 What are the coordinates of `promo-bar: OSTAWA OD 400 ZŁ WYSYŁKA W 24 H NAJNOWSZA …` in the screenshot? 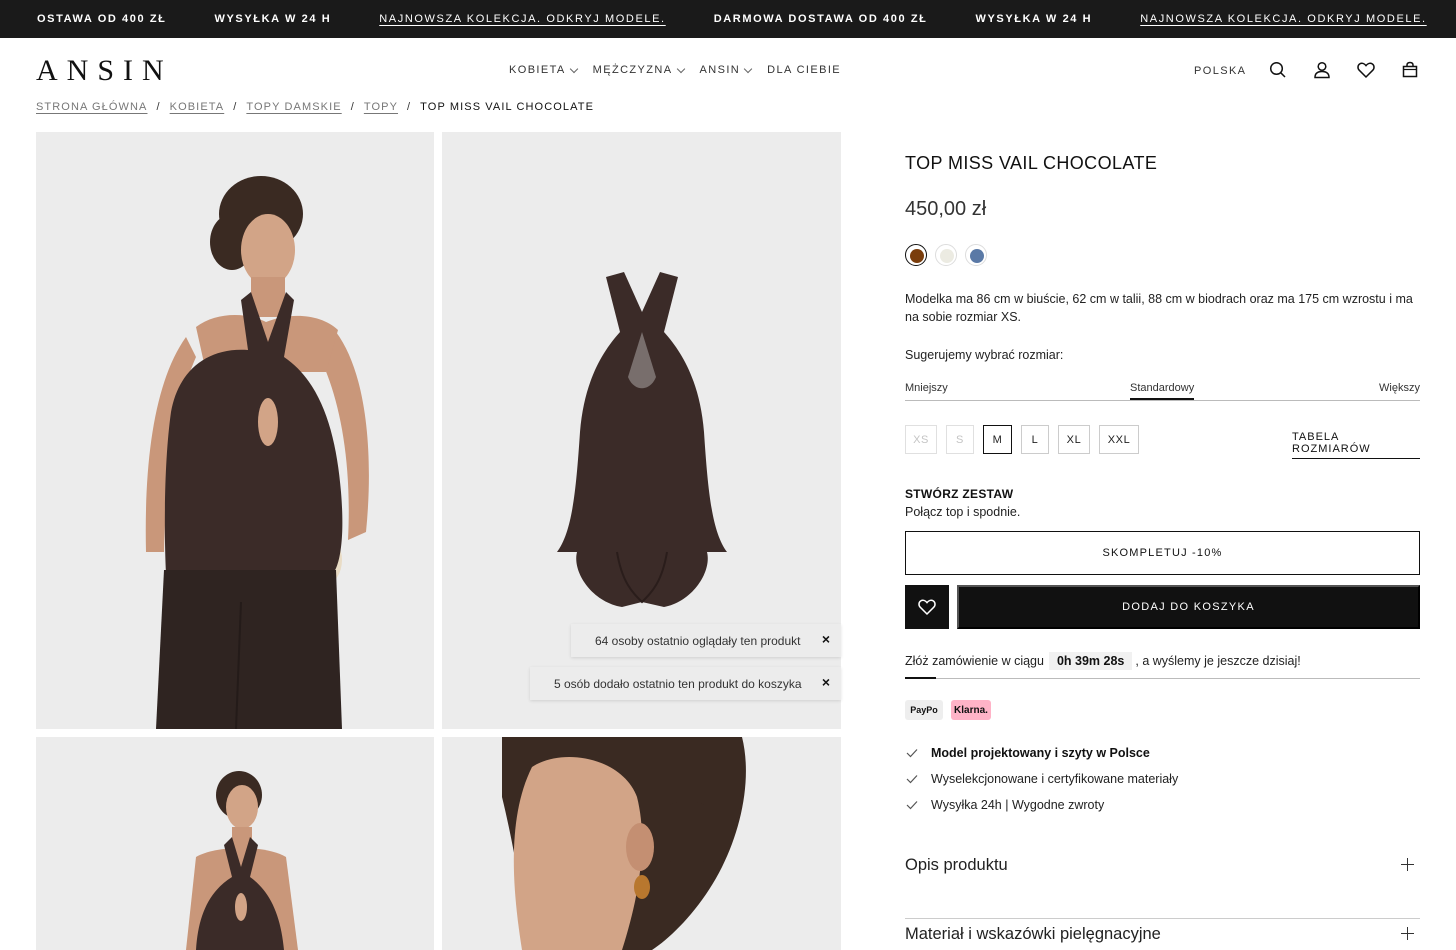 It's located at (728, 19).